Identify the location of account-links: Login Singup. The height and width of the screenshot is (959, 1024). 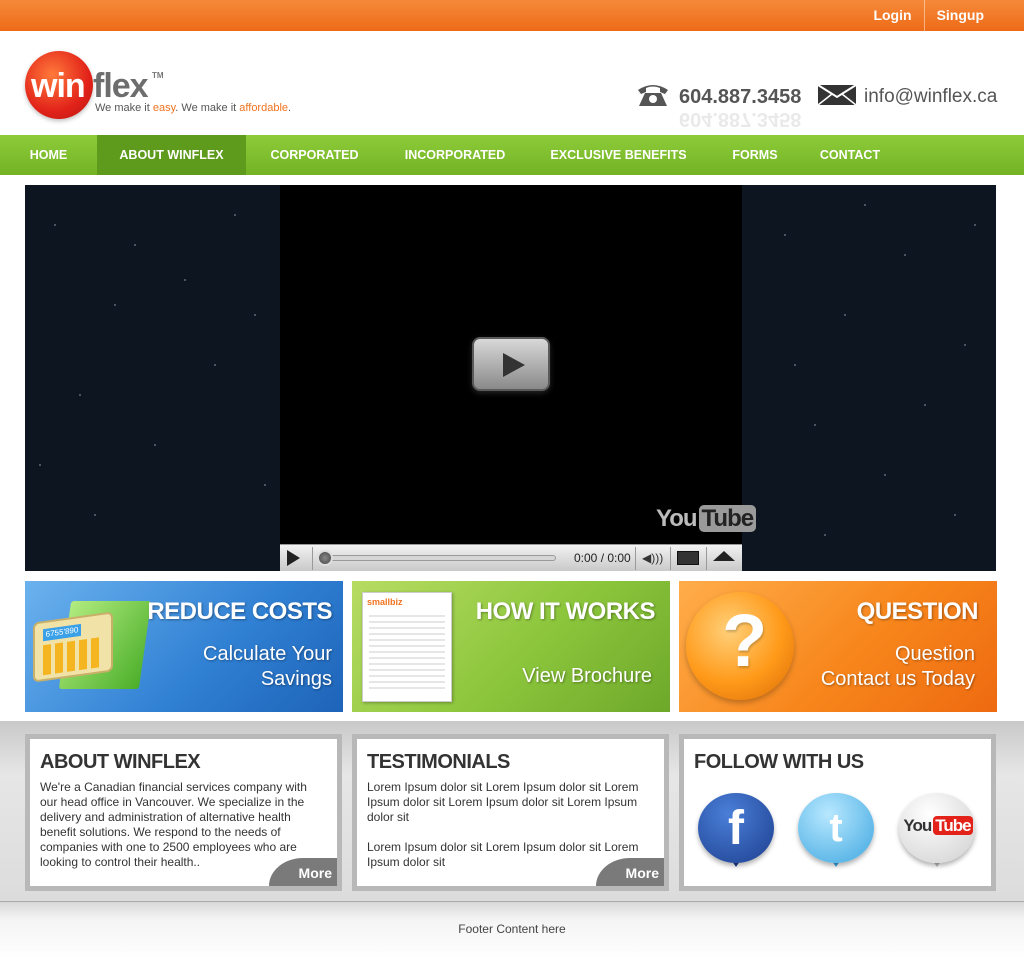
(928, 15).